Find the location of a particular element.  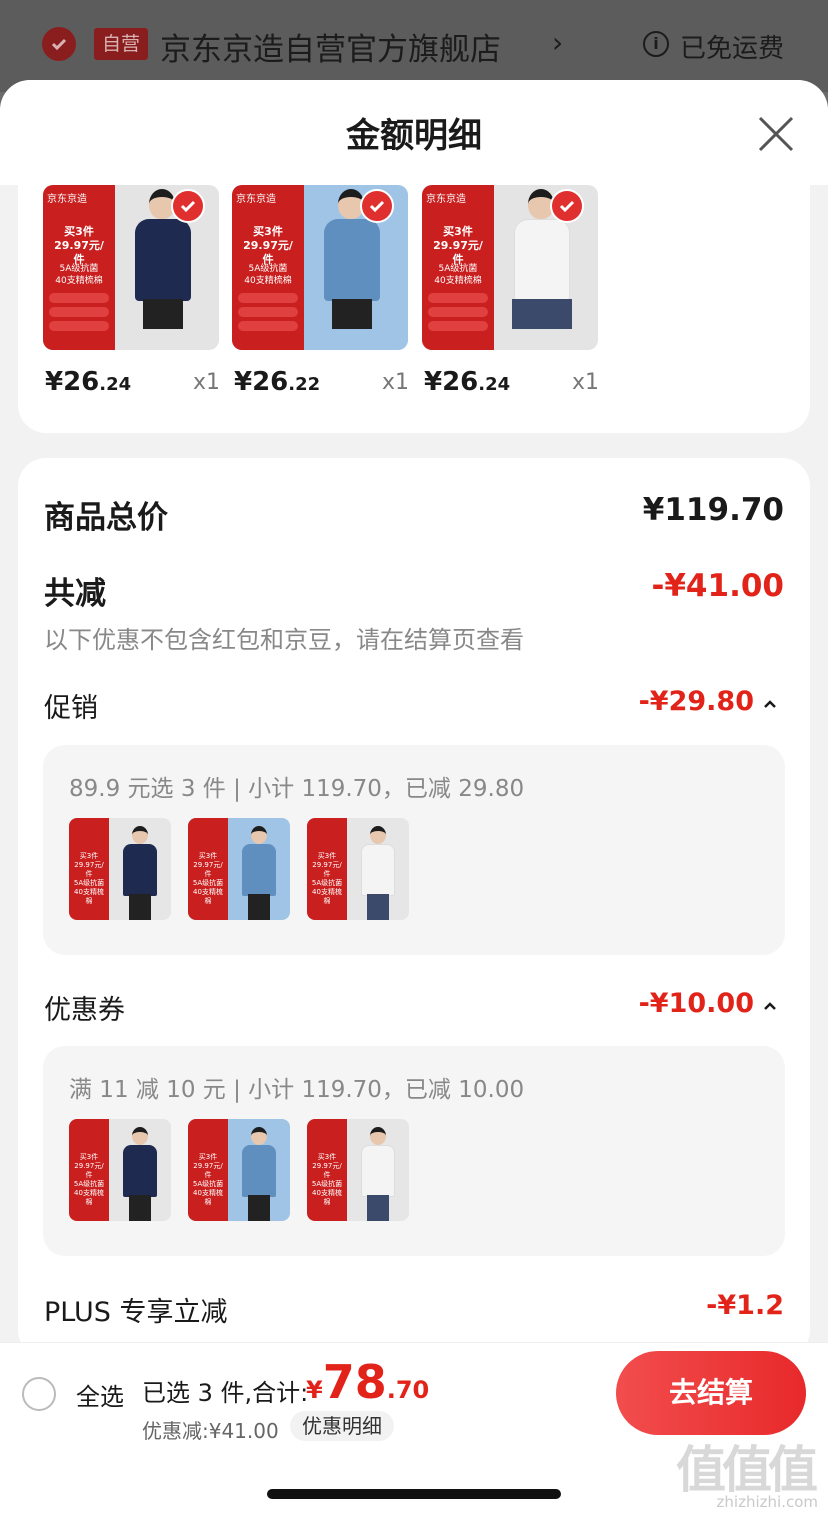

coupon-label: 优惠券 is located at coordinates (84, 1007).